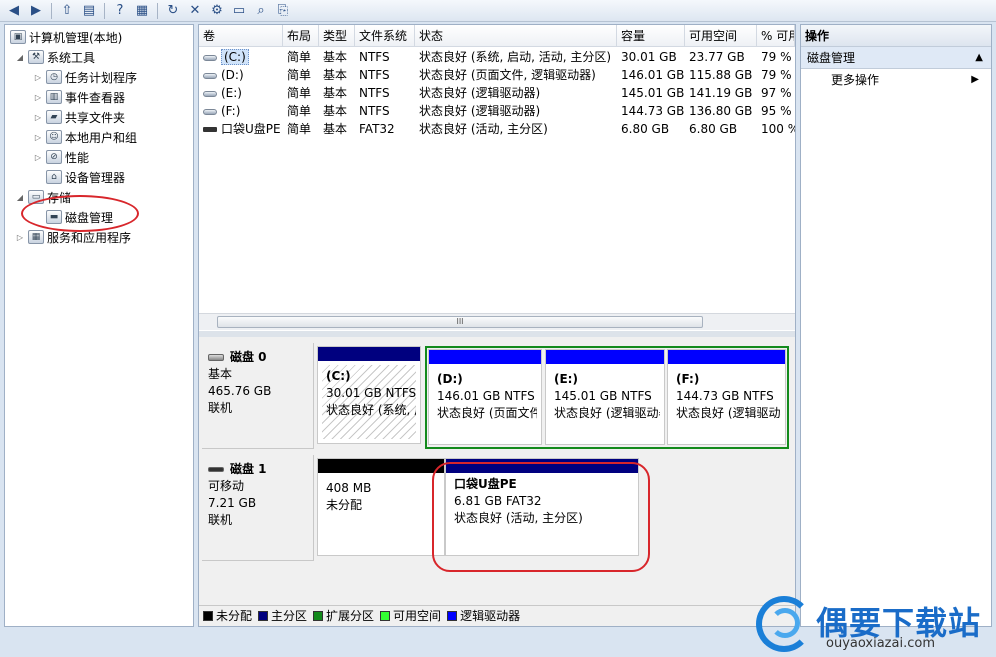 The height and width of the screenshot is (657, 996). I want to click on refresh-icon: ↻, so click(173, 11).